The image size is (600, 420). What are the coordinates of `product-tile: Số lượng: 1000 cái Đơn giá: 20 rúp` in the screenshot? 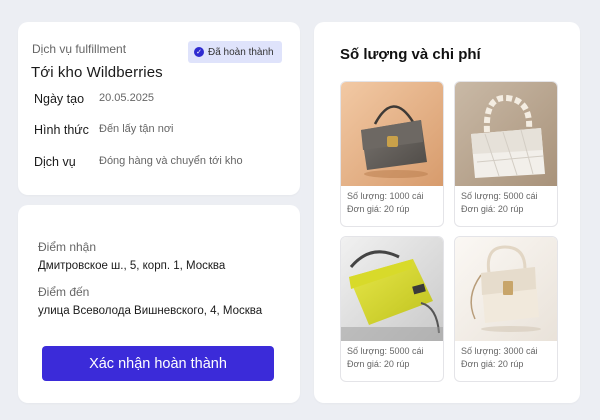 It's located at (392, 154).